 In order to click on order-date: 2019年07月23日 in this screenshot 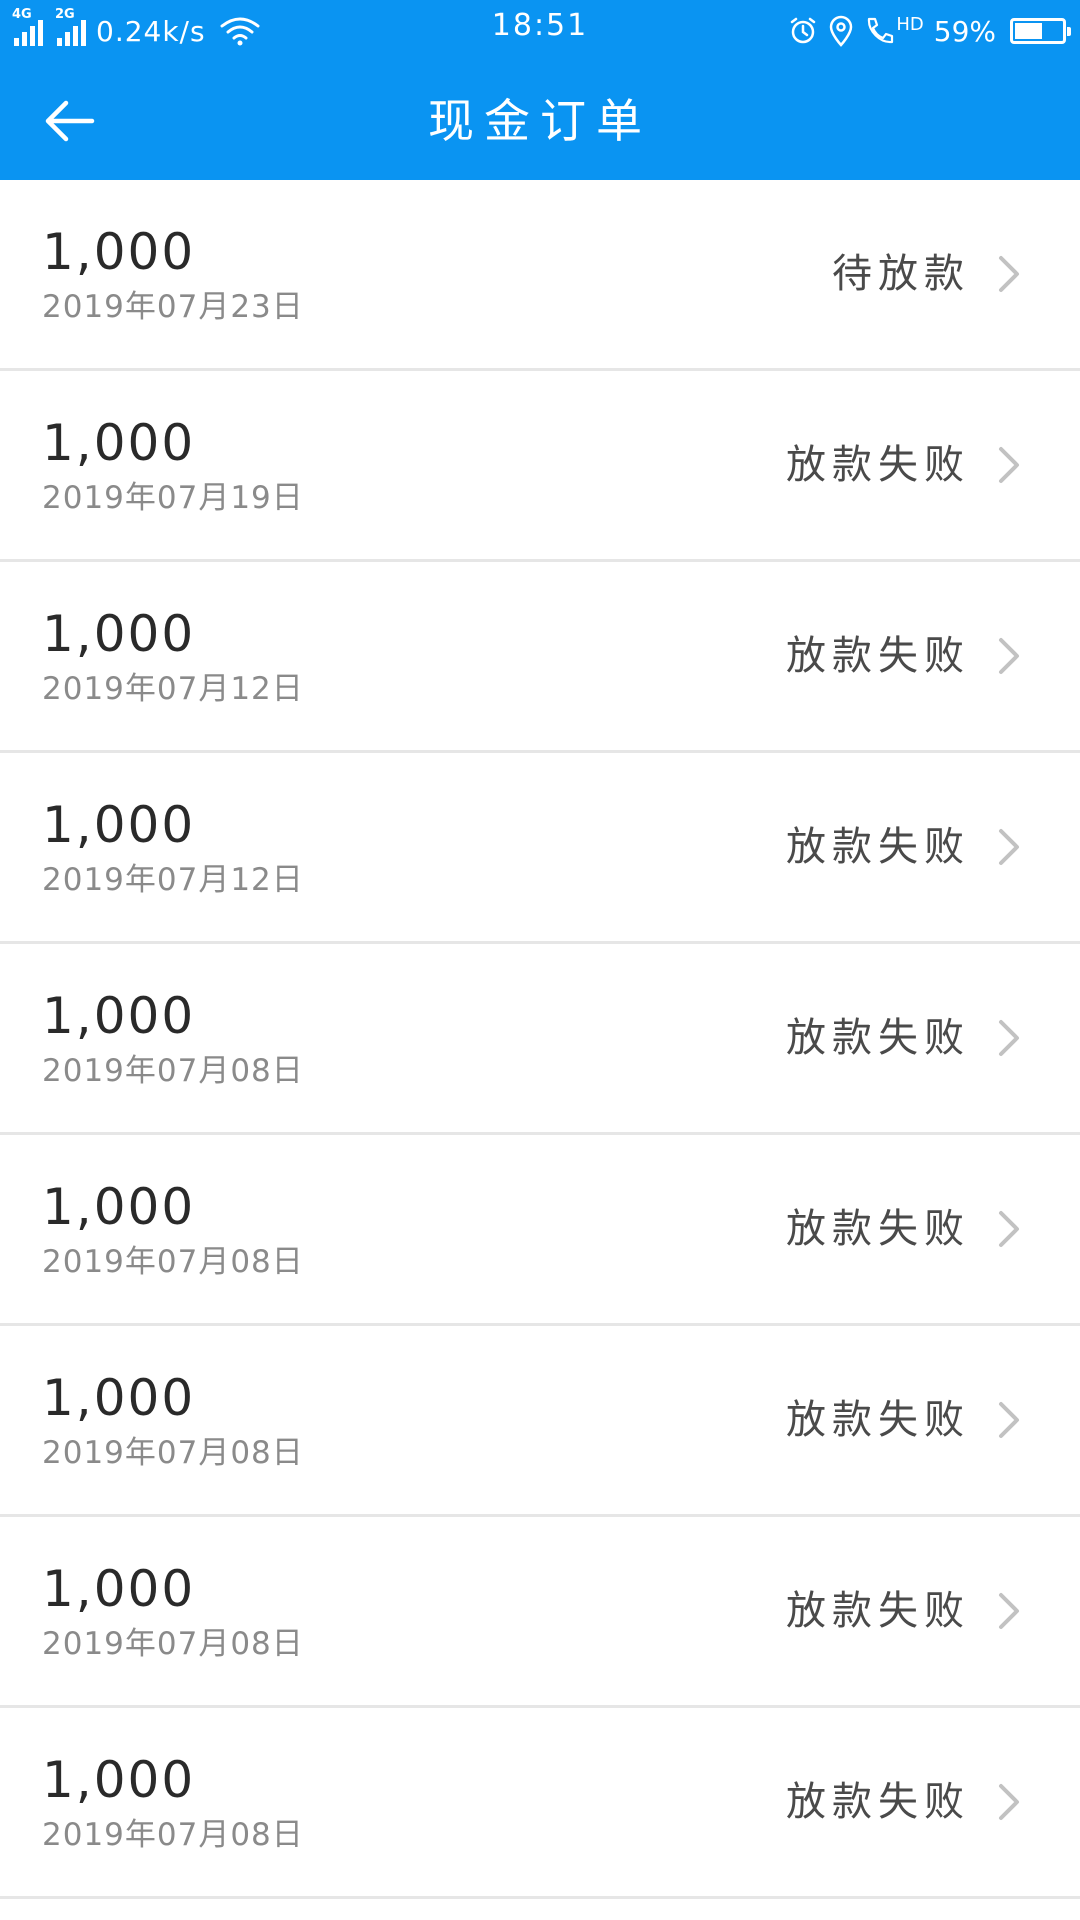, I will do `click(173, 307)`.